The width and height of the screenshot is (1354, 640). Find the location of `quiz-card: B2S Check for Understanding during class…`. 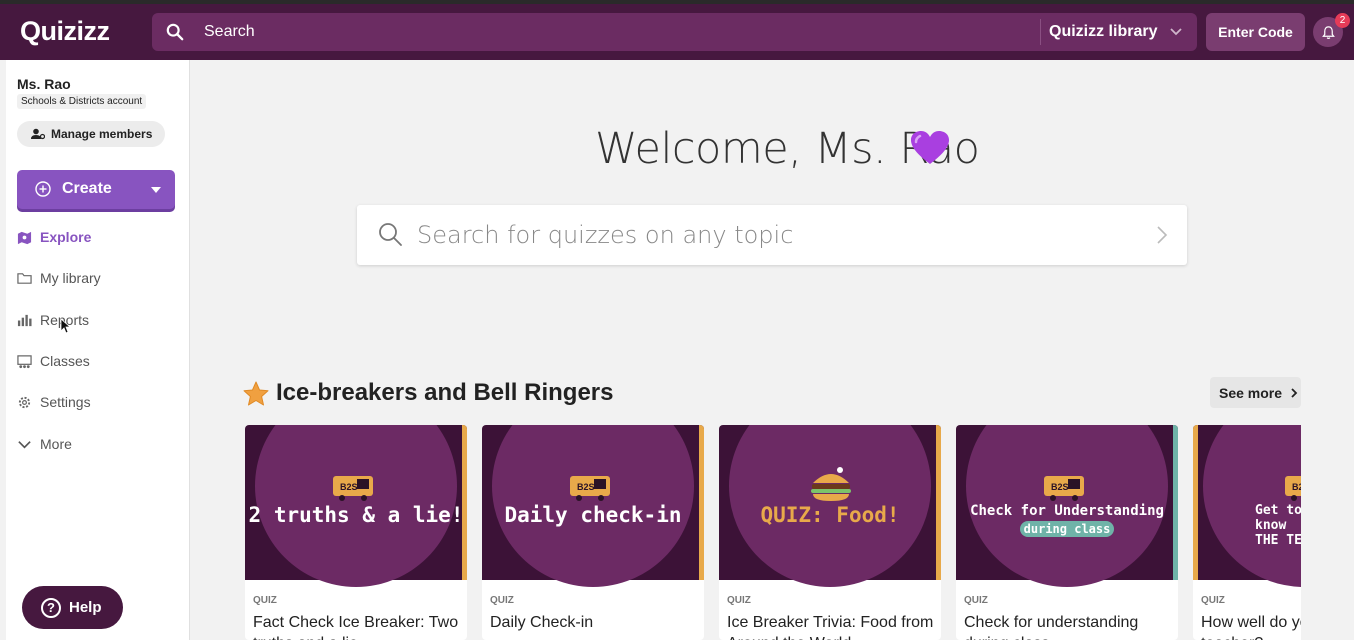

quiz-card: B2S Check for Understanding during class… is located at coordinates (1067, 532).